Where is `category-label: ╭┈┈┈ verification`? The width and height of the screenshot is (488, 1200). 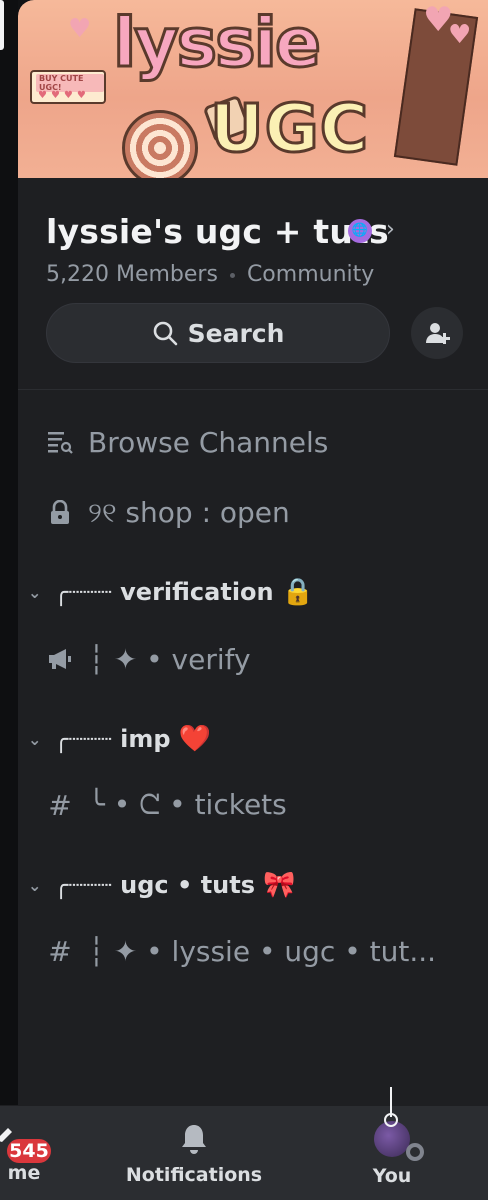
category-label: ╭┈┈┈ verification is located at coordinates (164, 592).